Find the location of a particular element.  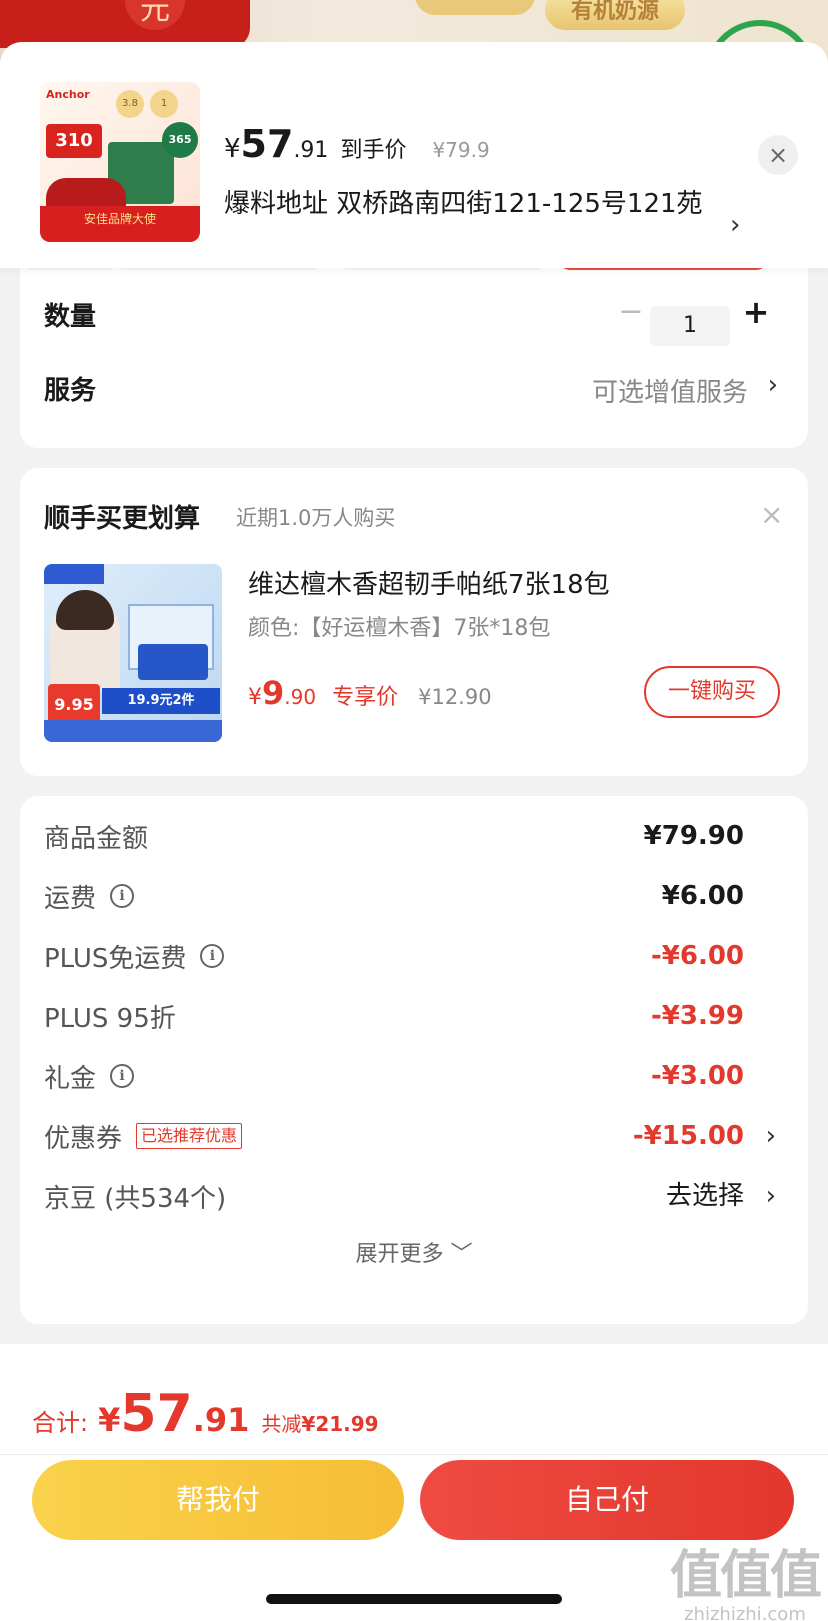

summary-value: -¥6.00 is located at coordinates (697, 956).